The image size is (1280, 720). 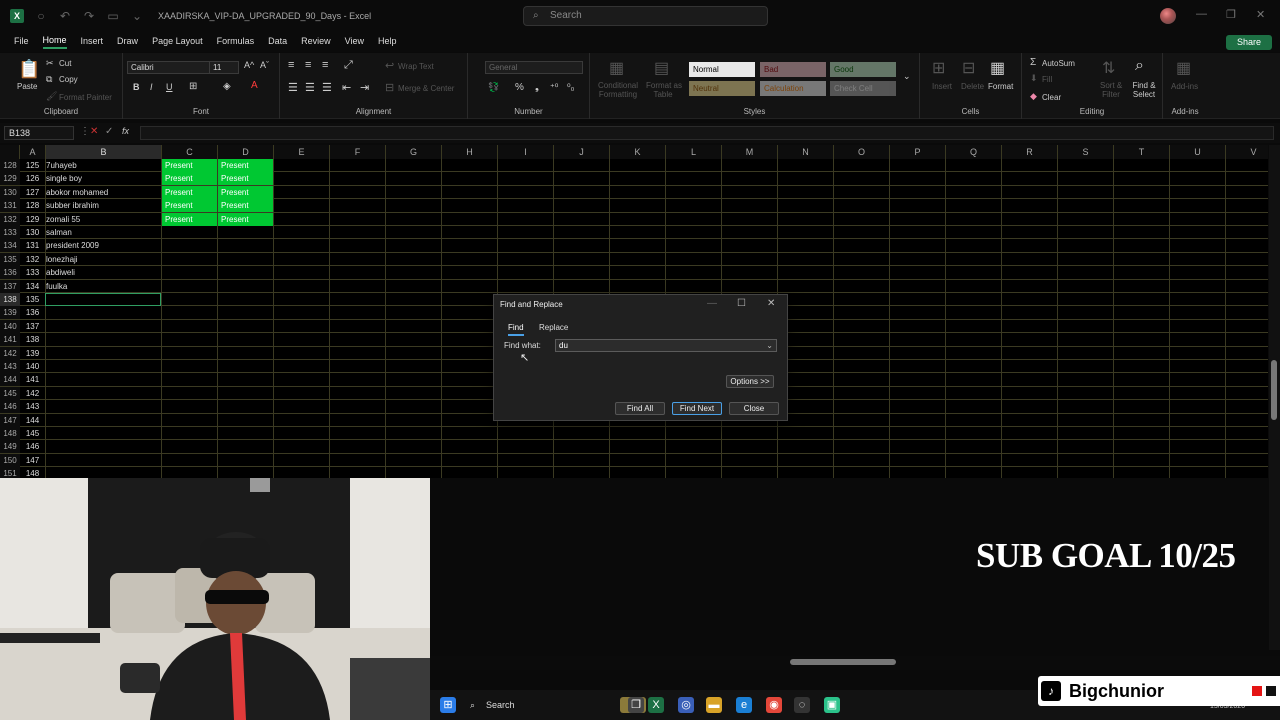 I want to click on customize-icon: ⌄, so click(x=137, y=16).